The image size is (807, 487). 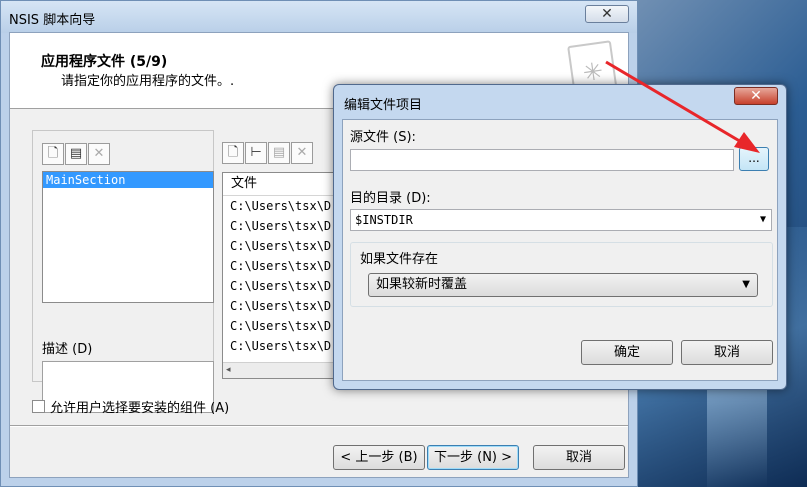 I want to click on section-list: MainSection, so click(x=128, y=237).